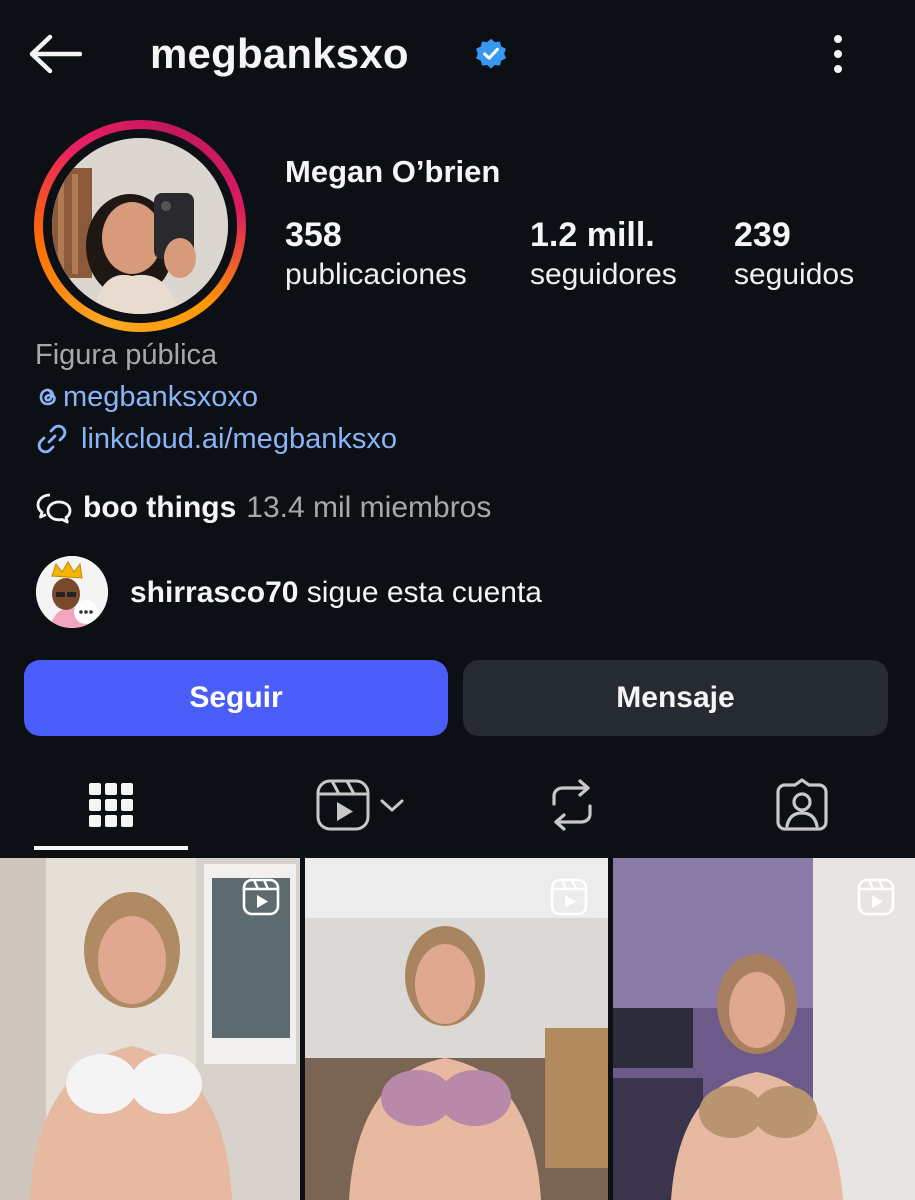 The width and height of the screenshot is (915, 1200). I want to click on link-icon, so click(52, 439).